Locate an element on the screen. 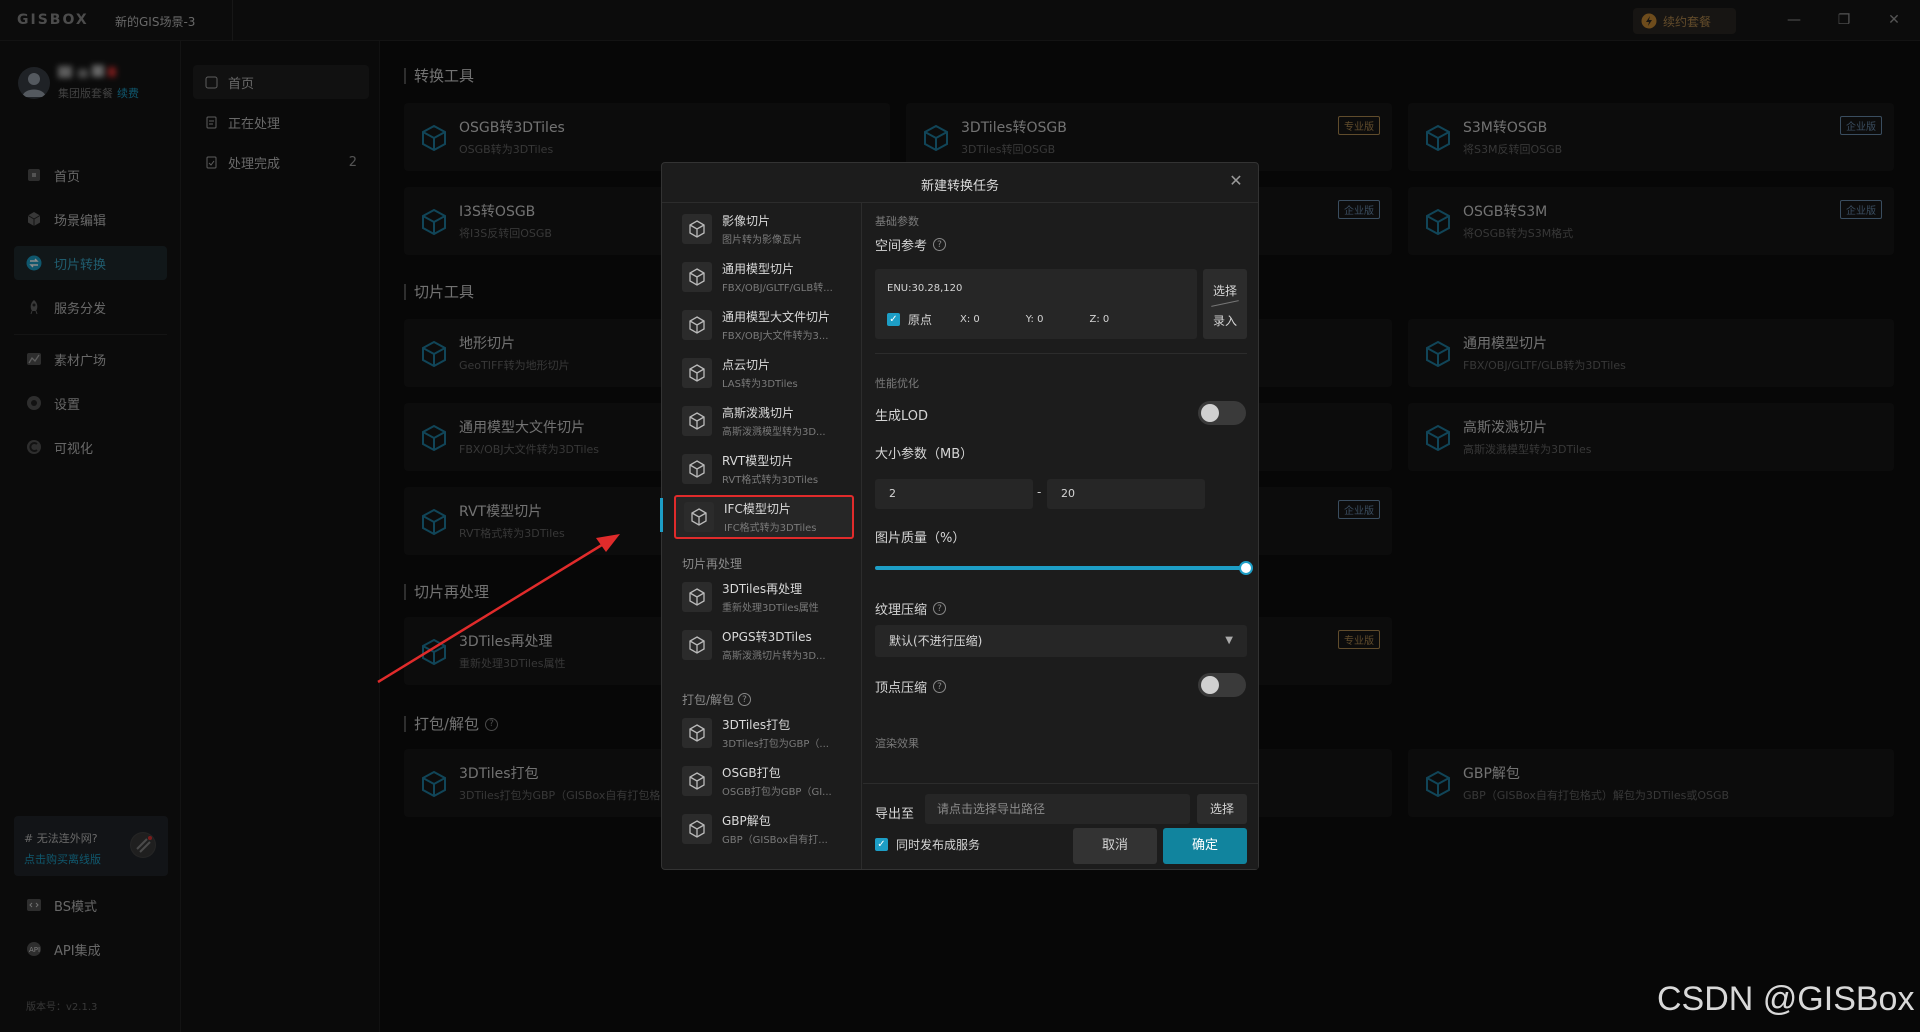 The width and height of the screenshot is (1920, 1032). task-type-item: 影像切片图片转为影像瓦片 is located at coordinates (764, 229).